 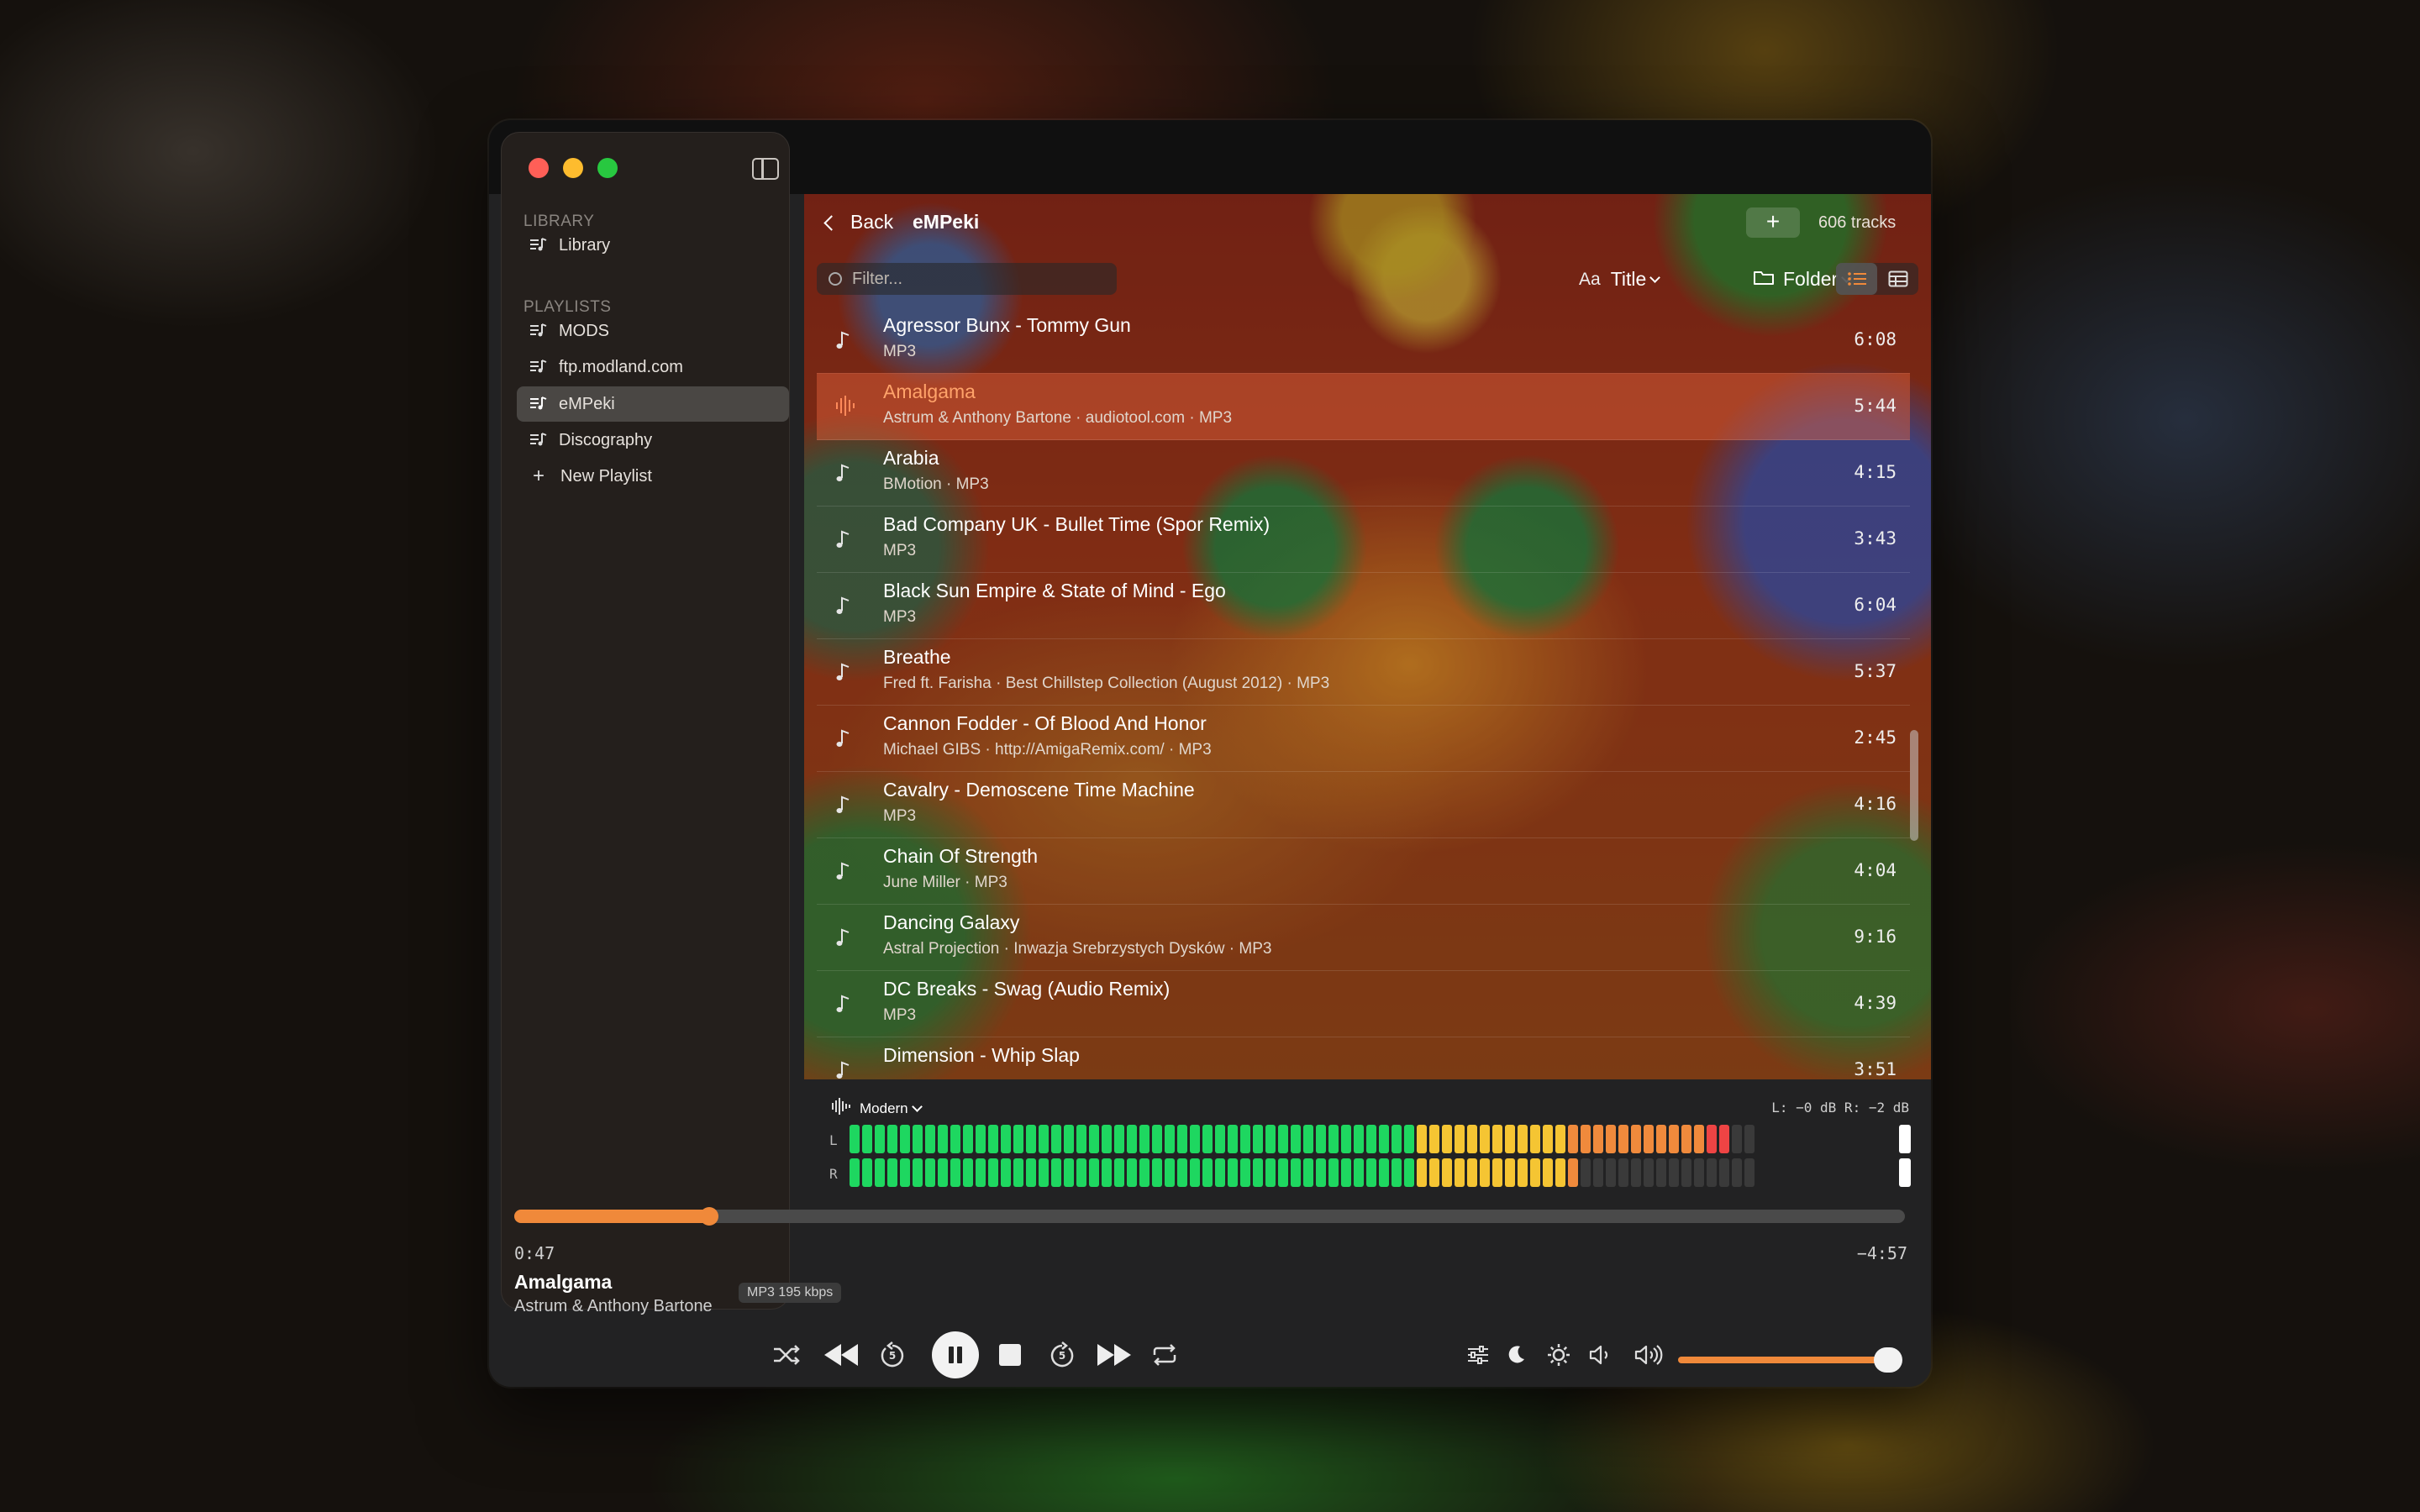 What do you see at coordinates (877, 1108) in the screenshot?
I see `meter-mode-dropdown: Modern` at bounding box center [877, 1108].